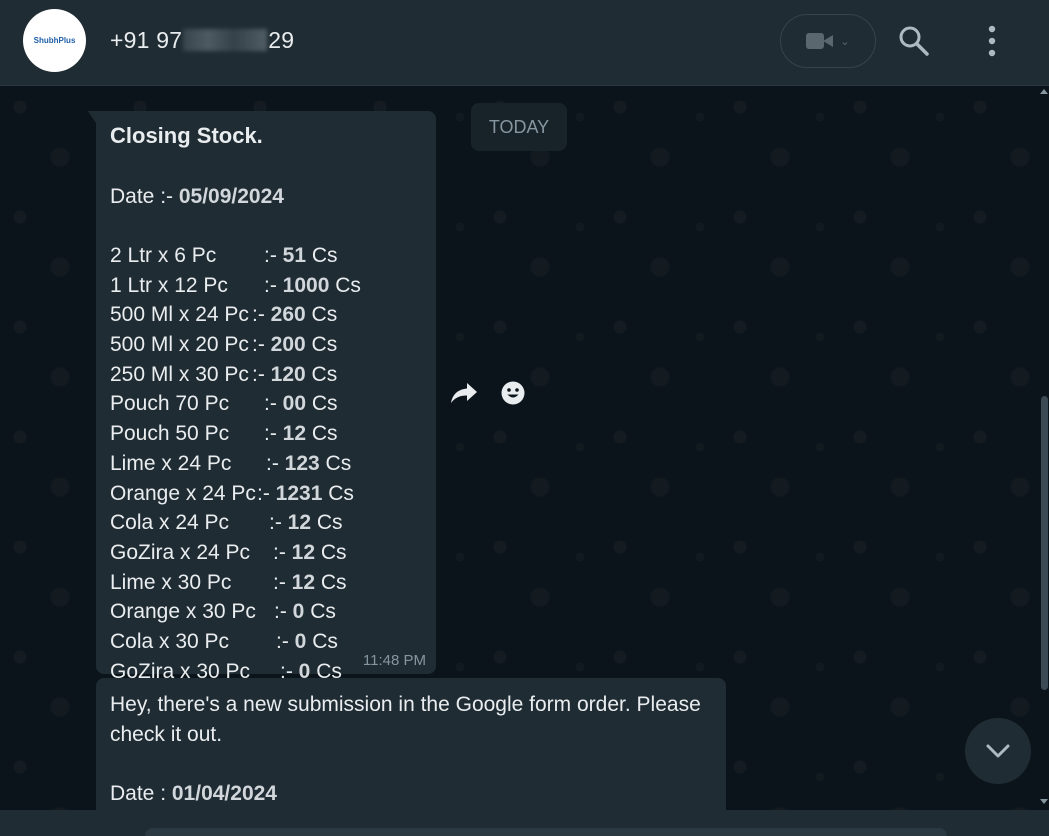  What do you see at coordinates (224, 793) in the screenshot?
I see `date-value: 01/04/2024` at bounding box center [224, 793].